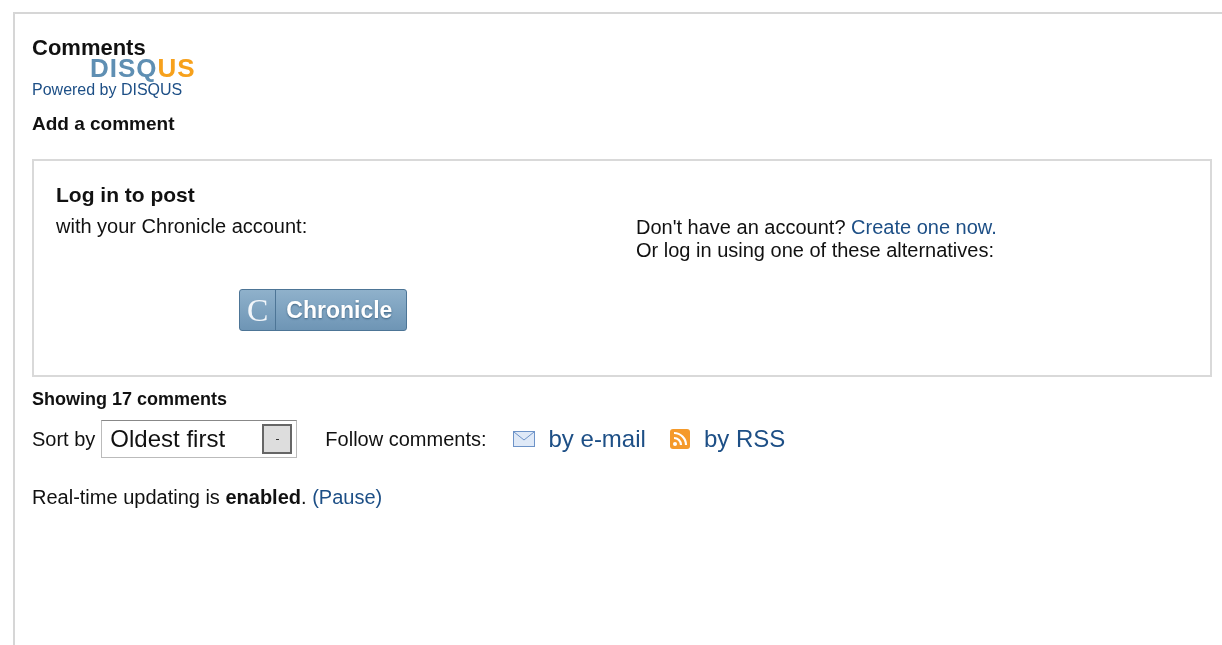  Describe the element at coordinates (597, 439) in the screenshot. I see `follow-link: by e-mail` at that location.